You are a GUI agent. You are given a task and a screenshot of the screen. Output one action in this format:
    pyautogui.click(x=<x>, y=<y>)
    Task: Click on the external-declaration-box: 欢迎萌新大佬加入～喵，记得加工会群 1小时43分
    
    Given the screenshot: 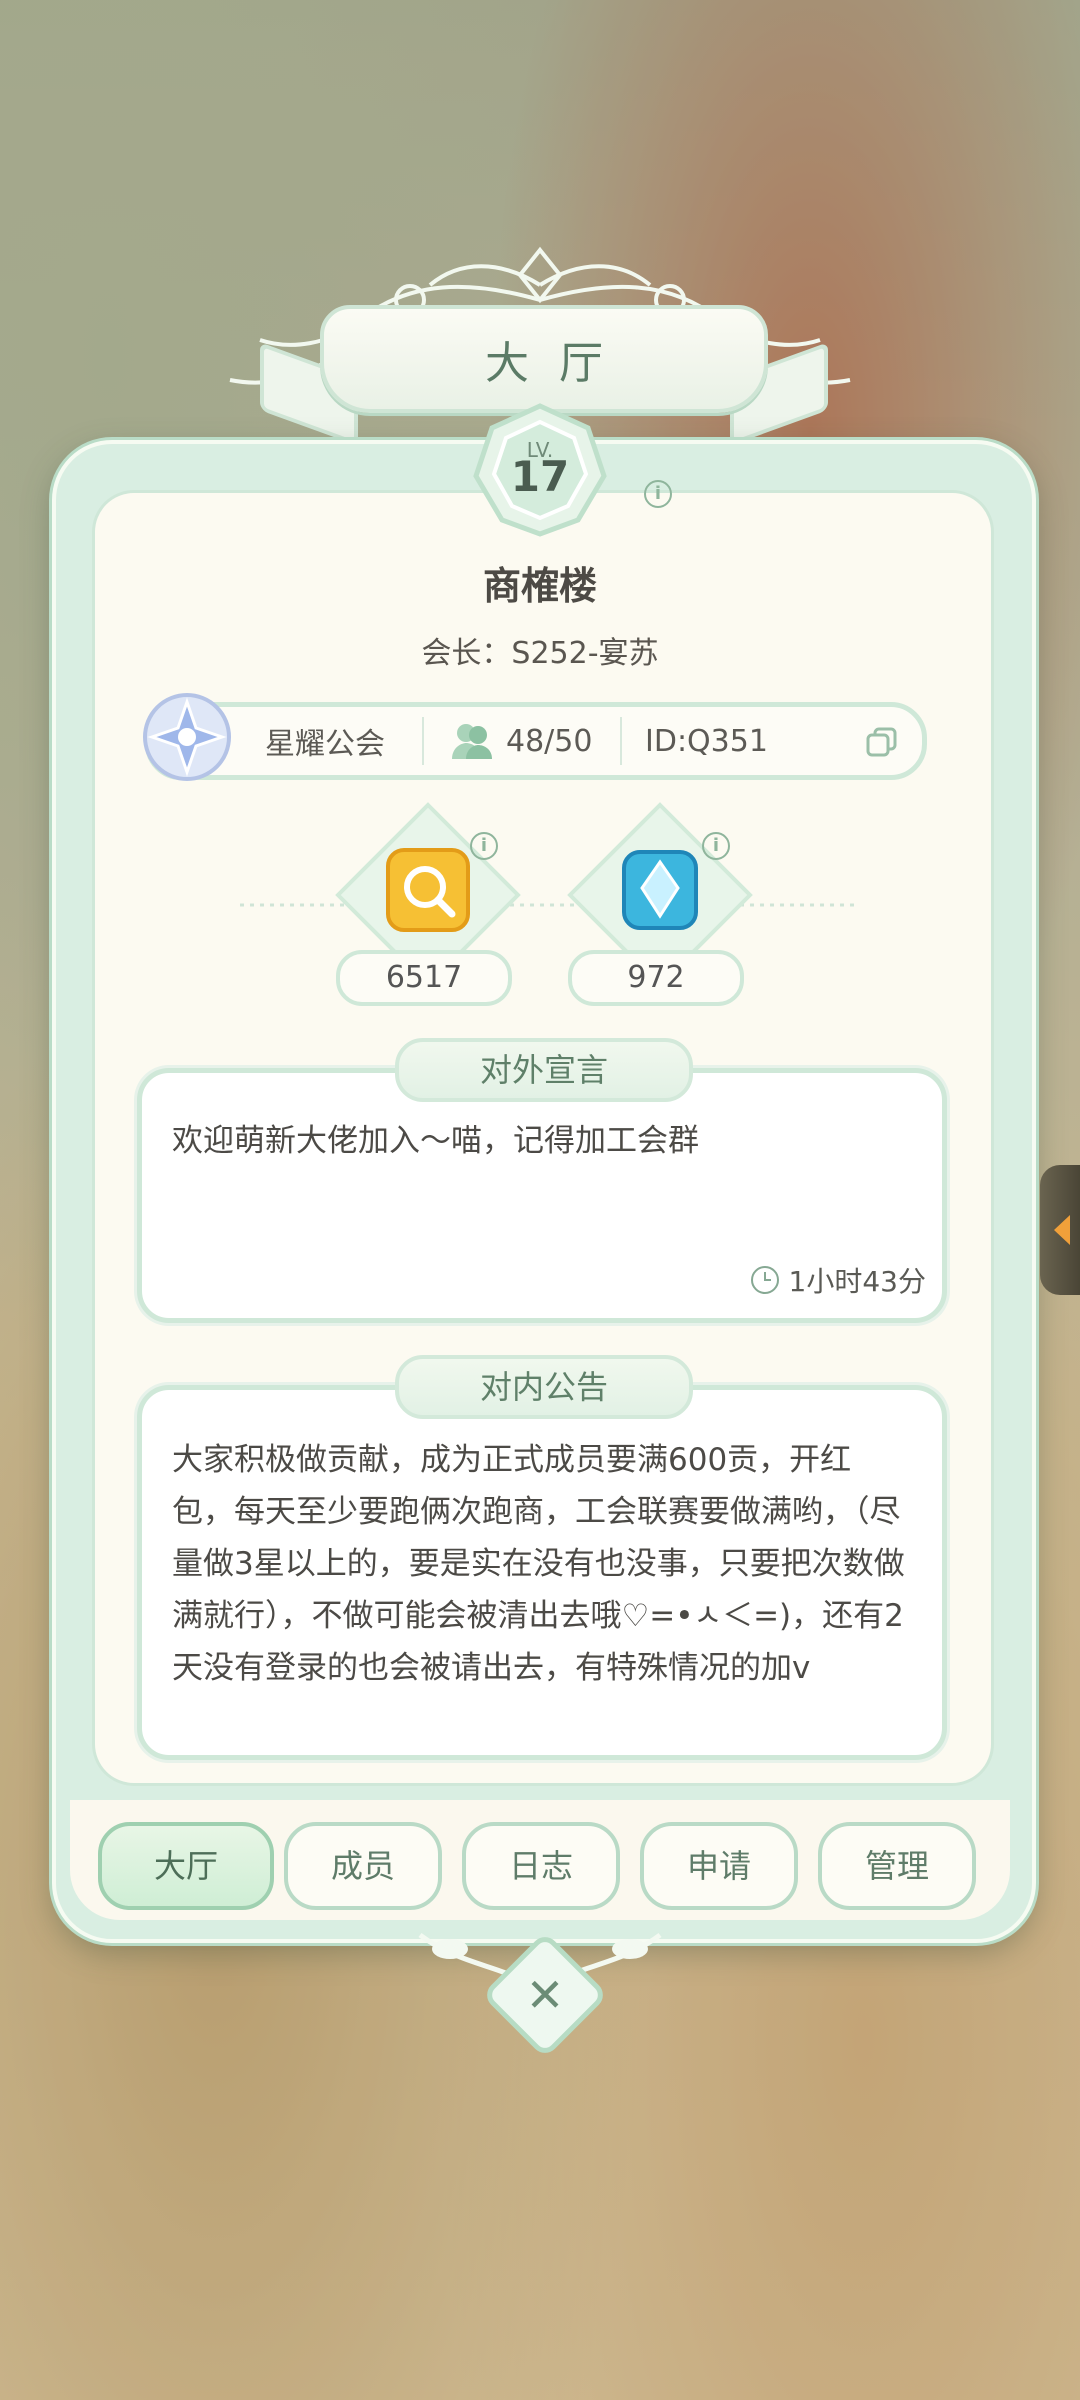 What is the action you would take?
    pyautogui.click(x=542, y=1195)
    